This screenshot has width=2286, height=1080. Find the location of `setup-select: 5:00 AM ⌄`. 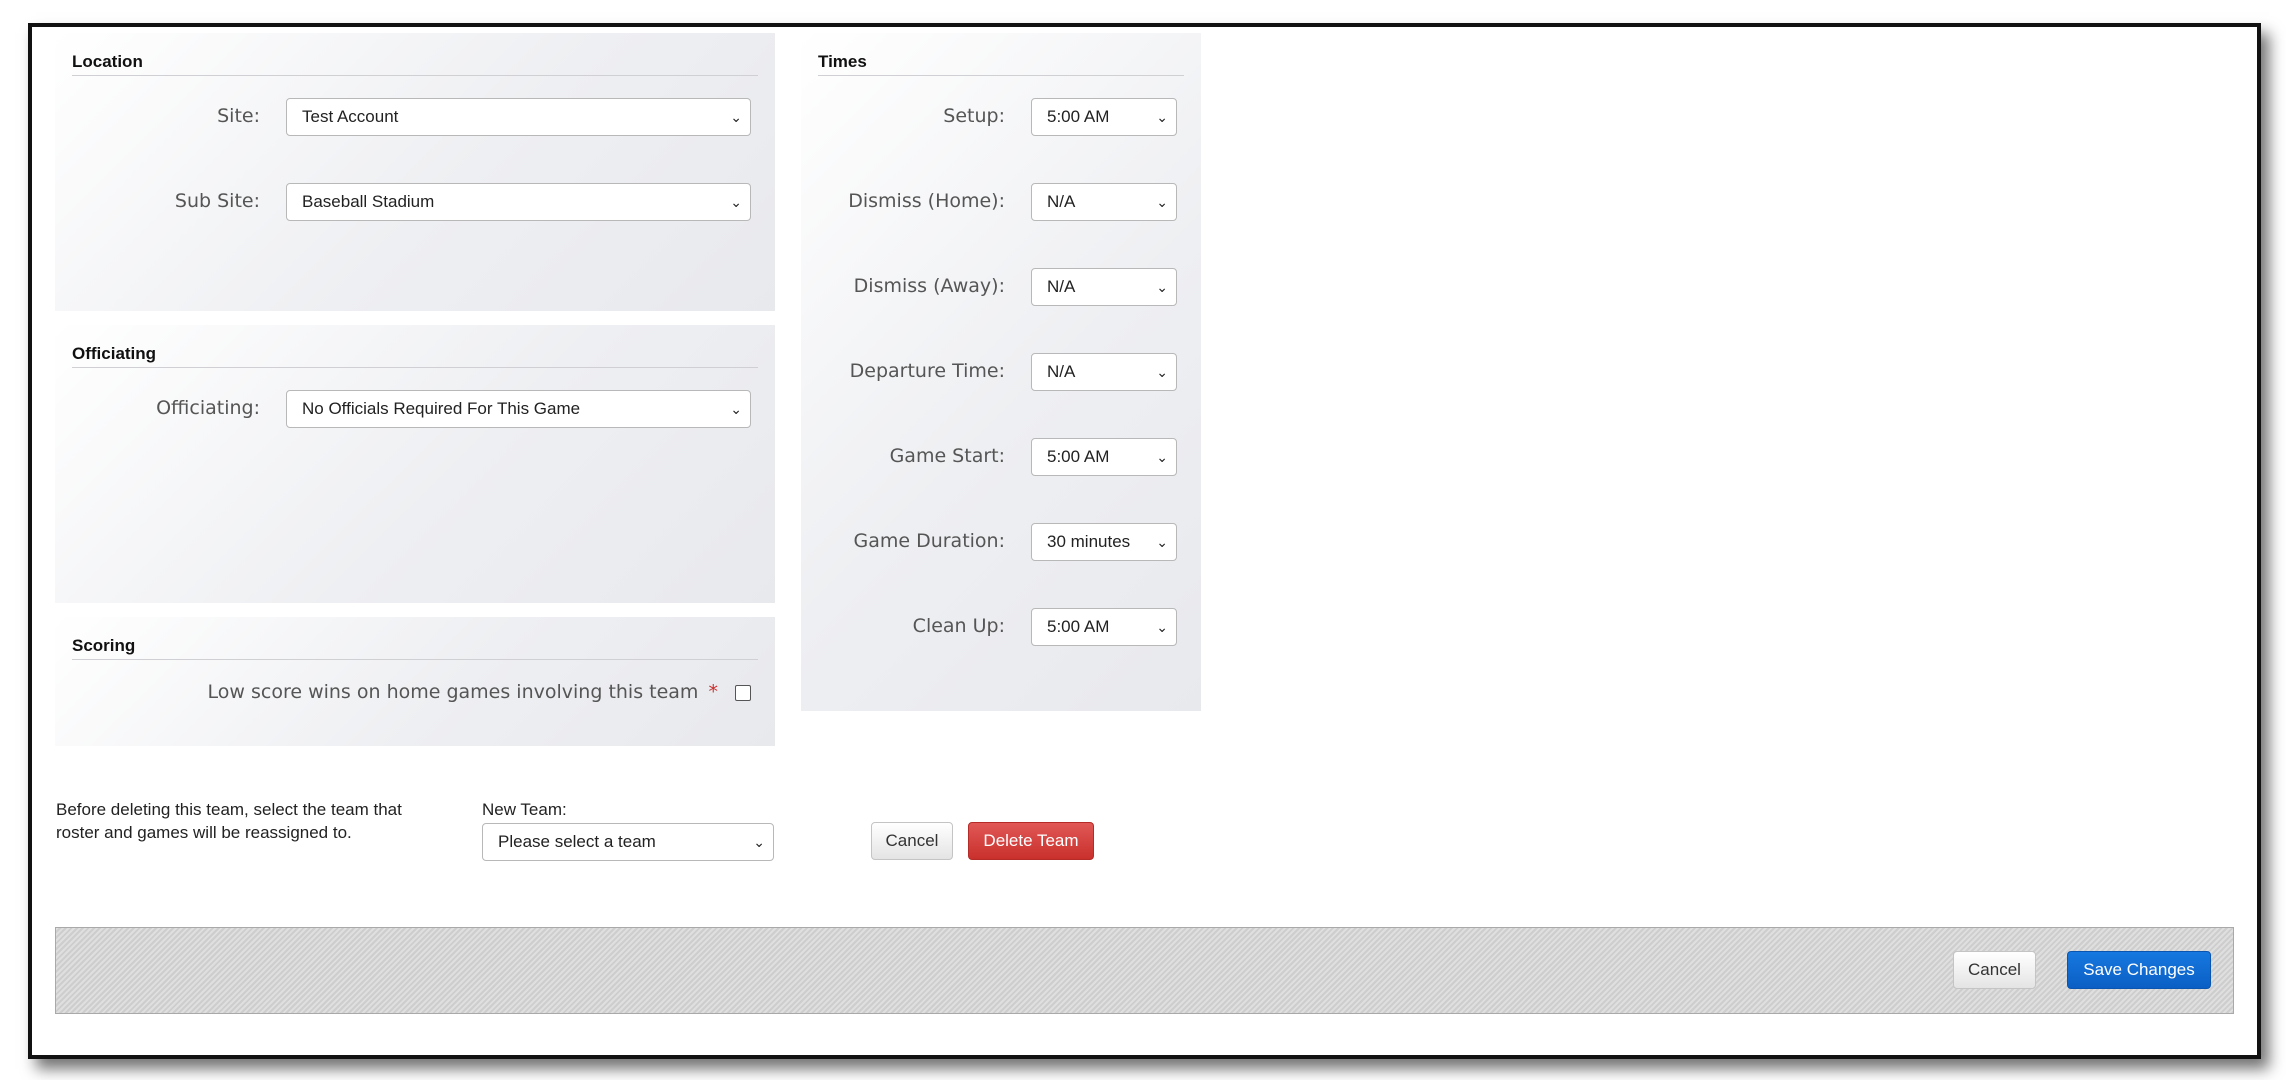

setup-select: 5:00 AM ⌄ is located at coordinates (1104, 117).